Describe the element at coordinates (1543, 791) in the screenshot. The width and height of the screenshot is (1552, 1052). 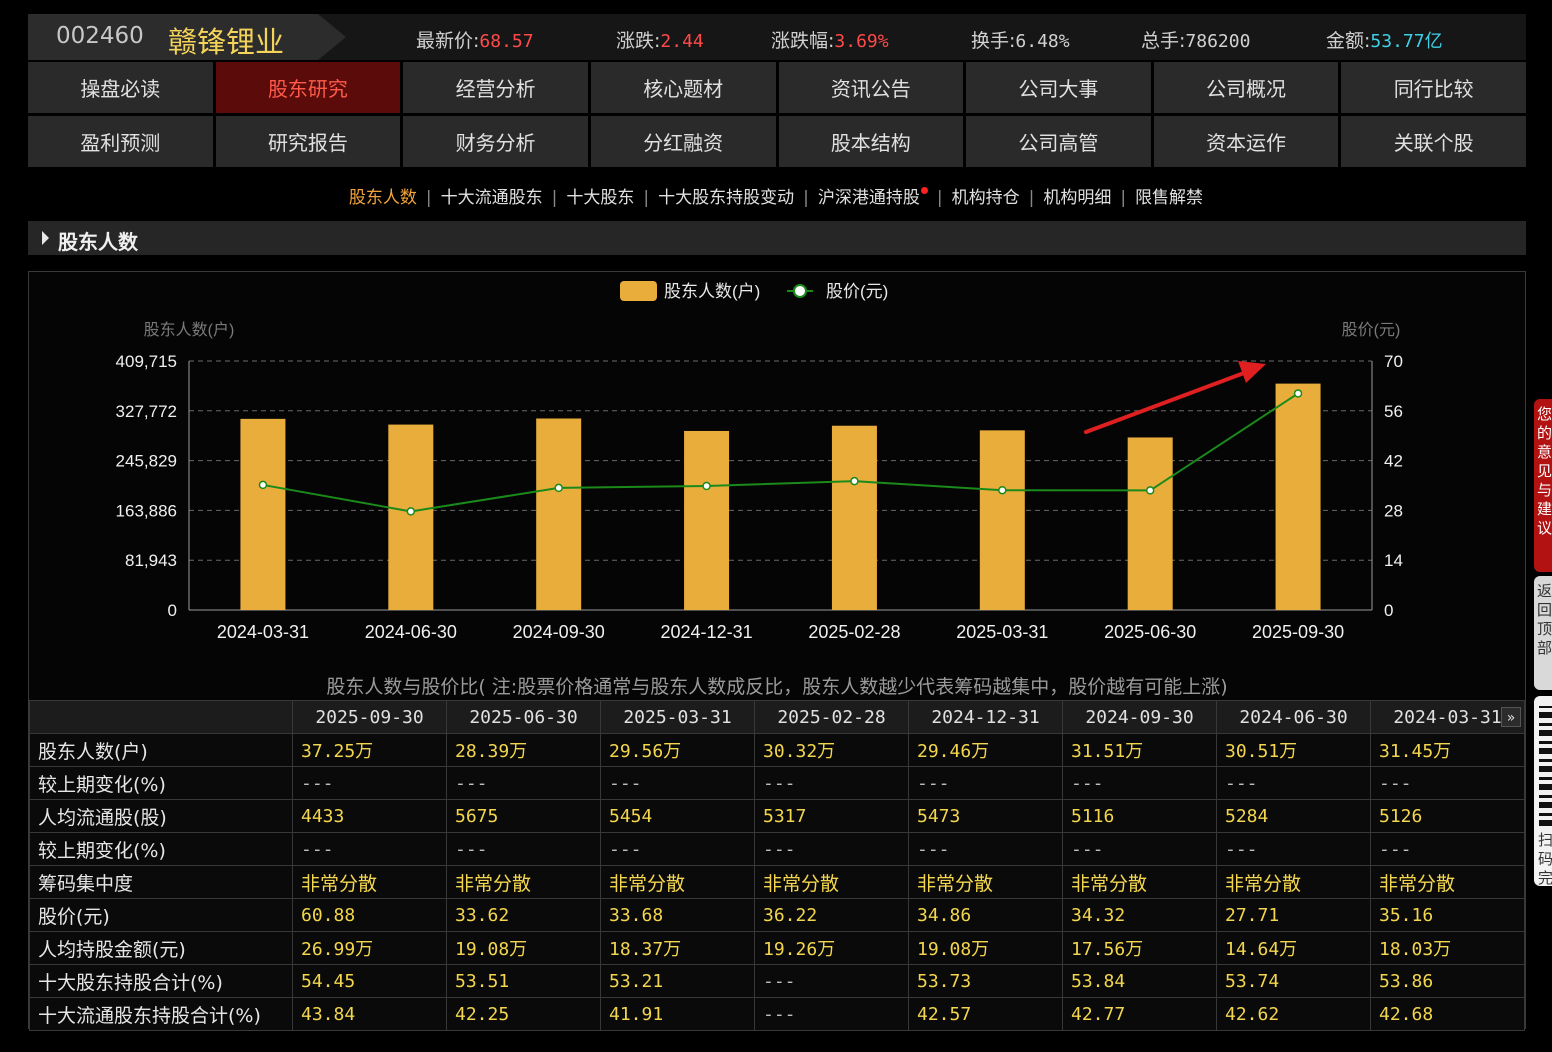
I see `qr-panel: 扫码完` at that location.